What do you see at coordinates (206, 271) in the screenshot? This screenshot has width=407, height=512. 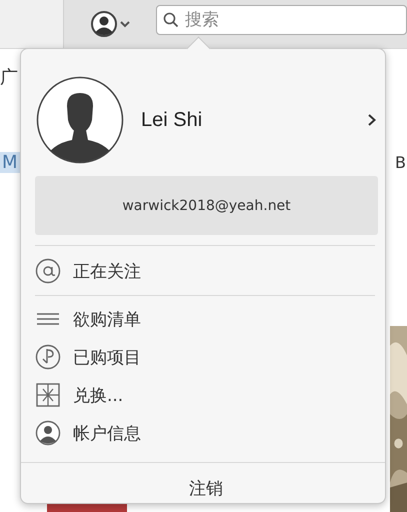 I see `menu-item: 正在关注` at bounding box center [206, 271].